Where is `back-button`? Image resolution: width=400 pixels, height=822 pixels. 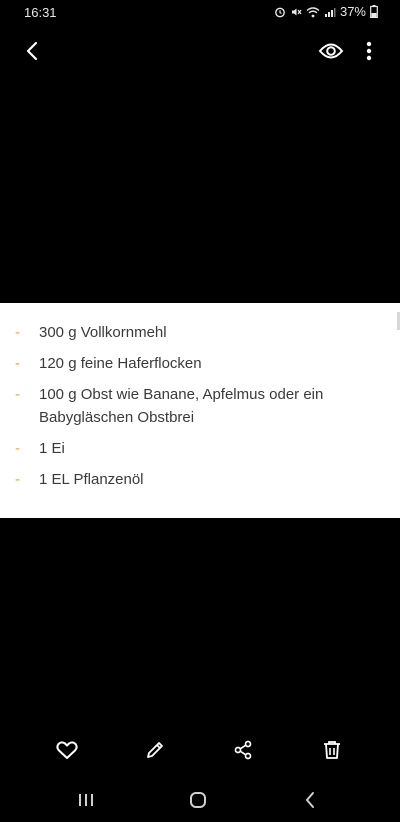 back-button is located at coordinates (32, 51).